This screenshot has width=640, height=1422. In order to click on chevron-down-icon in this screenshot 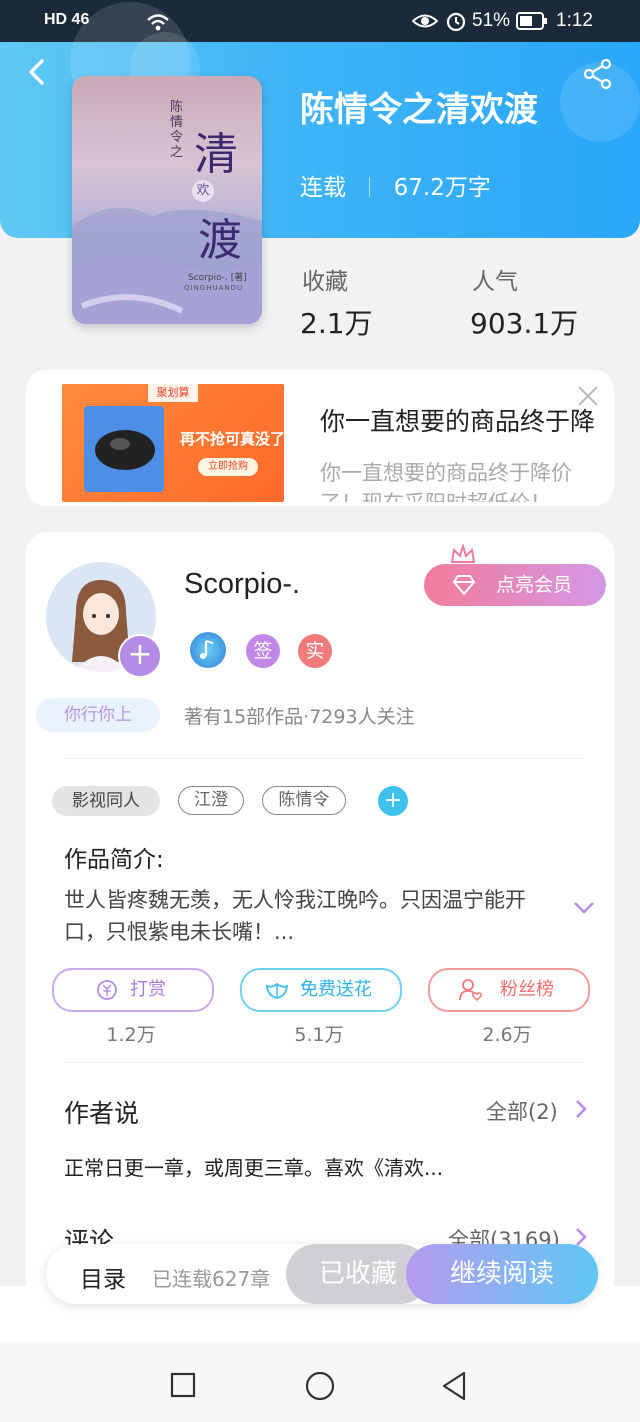, I will do `click(584, 908)`.